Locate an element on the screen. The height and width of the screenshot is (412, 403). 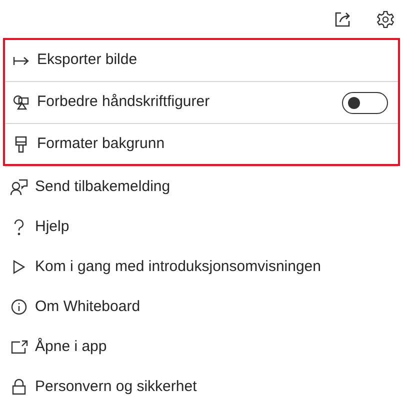
menu-item-label: Åpne i app is located at coordinates (71, 346).